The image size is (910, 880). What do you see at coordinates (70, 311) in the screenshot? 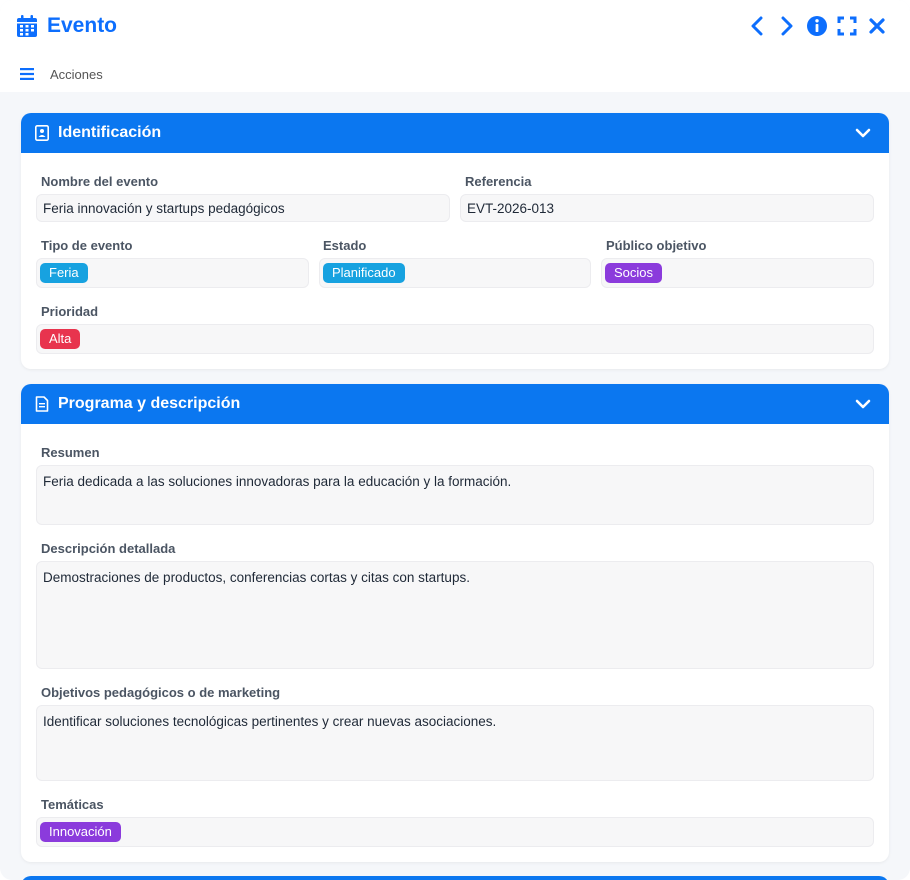
I see `prioridad-label: Prioridad` at bounding box center [70, 311].